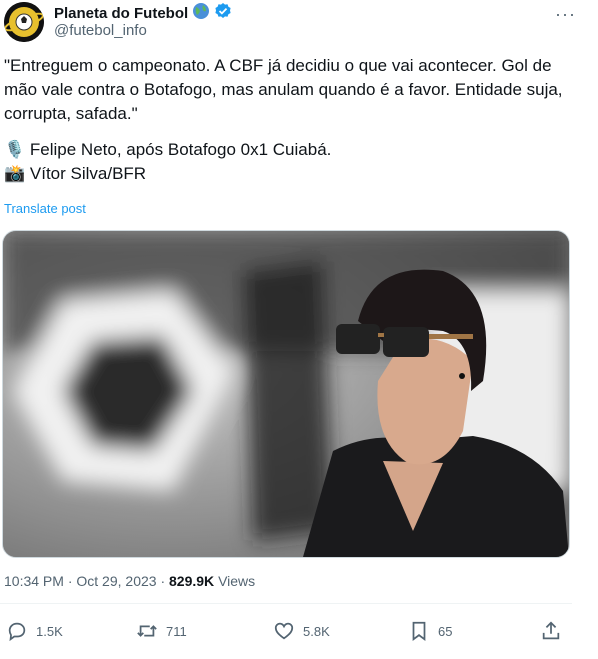 The image size is (598, 659). What do you see at coordinates (201, 13) in the screenshot?
I see `globe-icon` at bounding box center [201, 13].